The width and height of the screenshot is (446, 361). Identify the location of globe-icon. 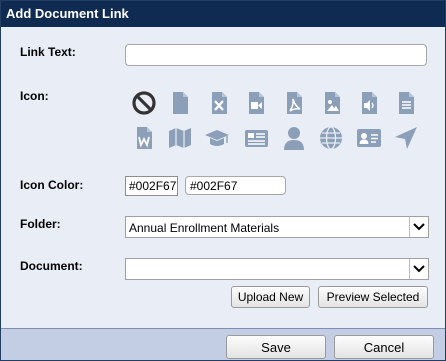
(331, 138).